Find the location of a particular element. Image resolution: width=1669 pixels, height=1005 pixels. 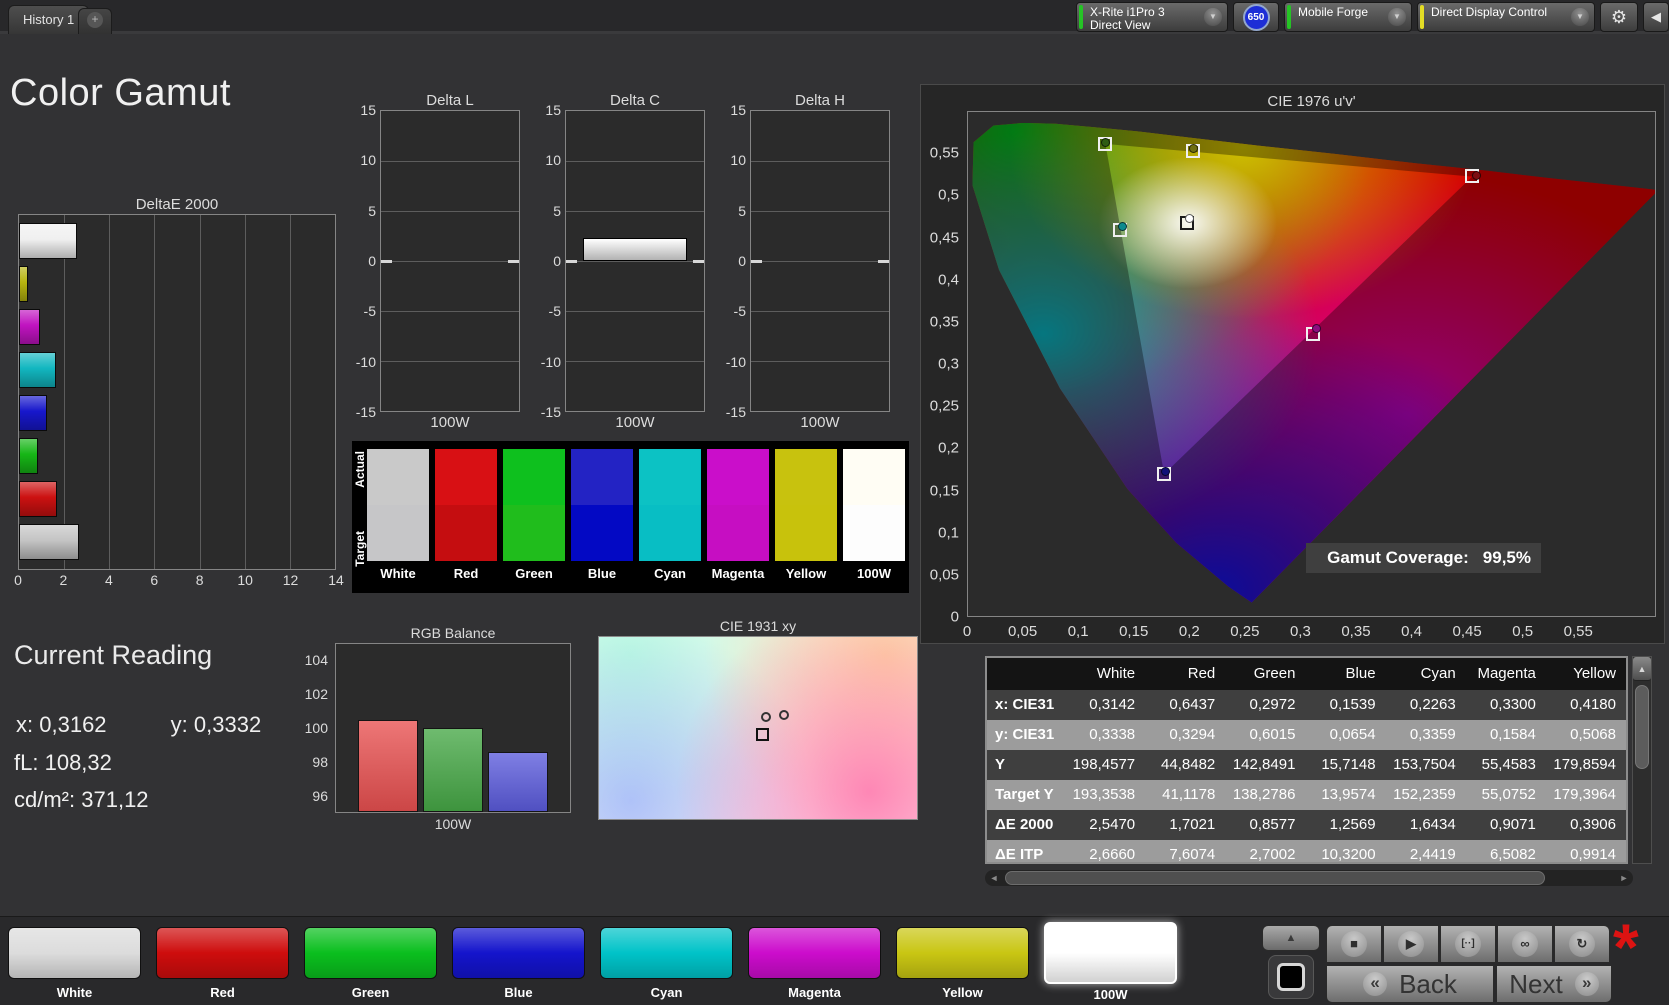

cell: 179,8594 is located at coordinates (1584, 764).